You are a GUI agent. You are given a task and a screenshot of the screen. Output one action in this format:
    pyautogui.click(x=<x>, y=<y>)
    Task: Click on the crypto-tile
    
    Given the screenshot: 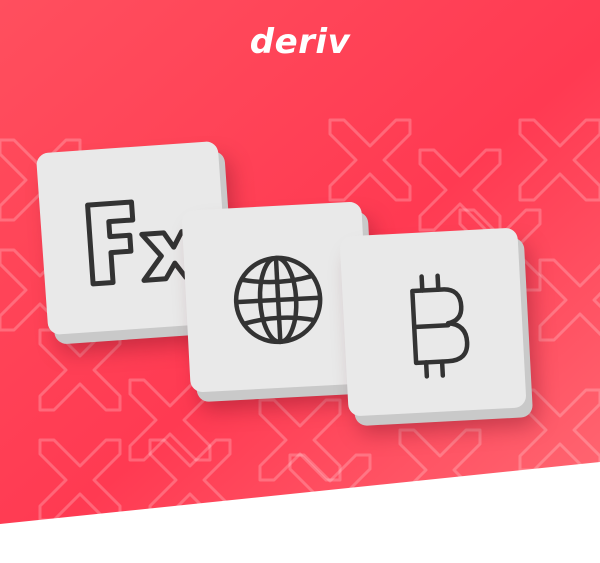 What is the action you would take?
    pyautogui.click(x=433, y=322)
    